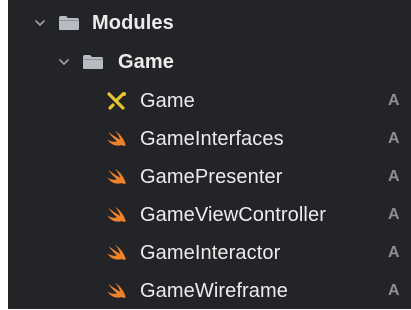 The height and width of the screenshot is (310, 411). Describe the element at coordinates (133, 23) in the screenshot. I see `group-label: Modules` at that location.